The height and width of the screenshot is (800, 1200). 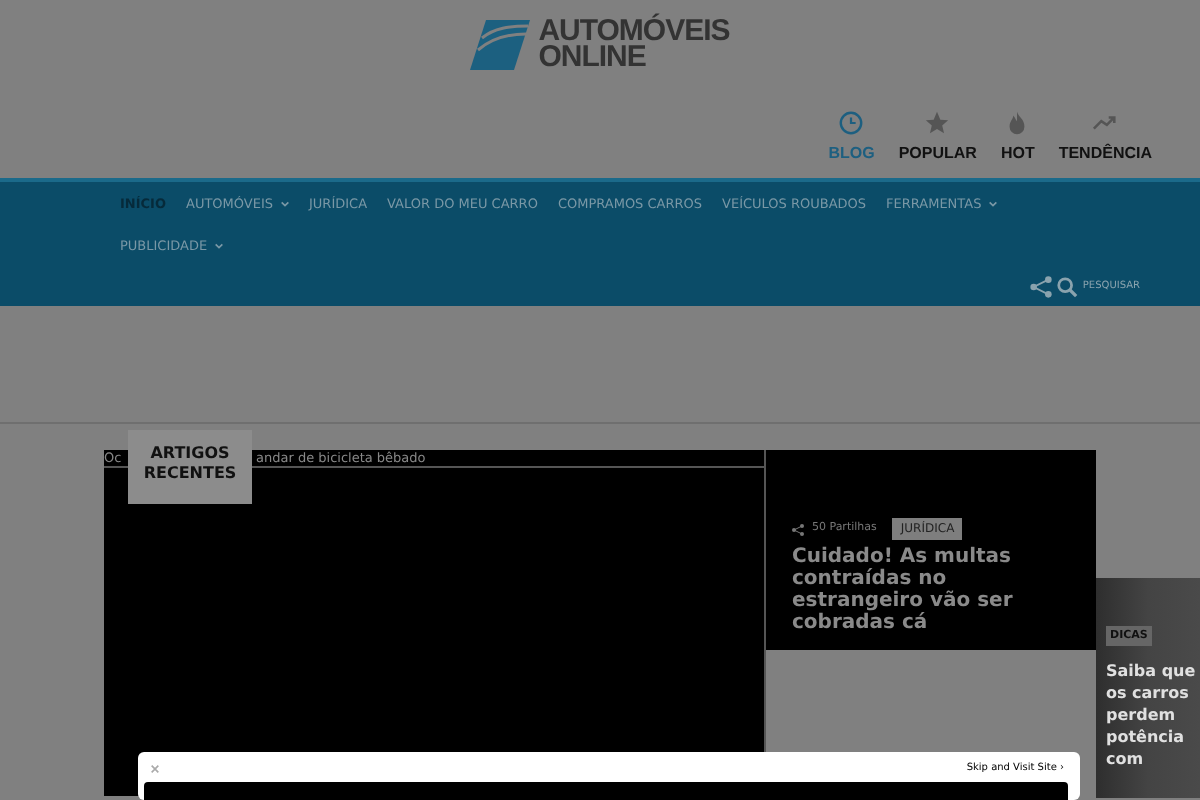 What do you see at coordinates (1153, 715) in the screenshot?
I see `post-title: Saiba que os carros perdem potência com` at bounding box center [1153, 715].